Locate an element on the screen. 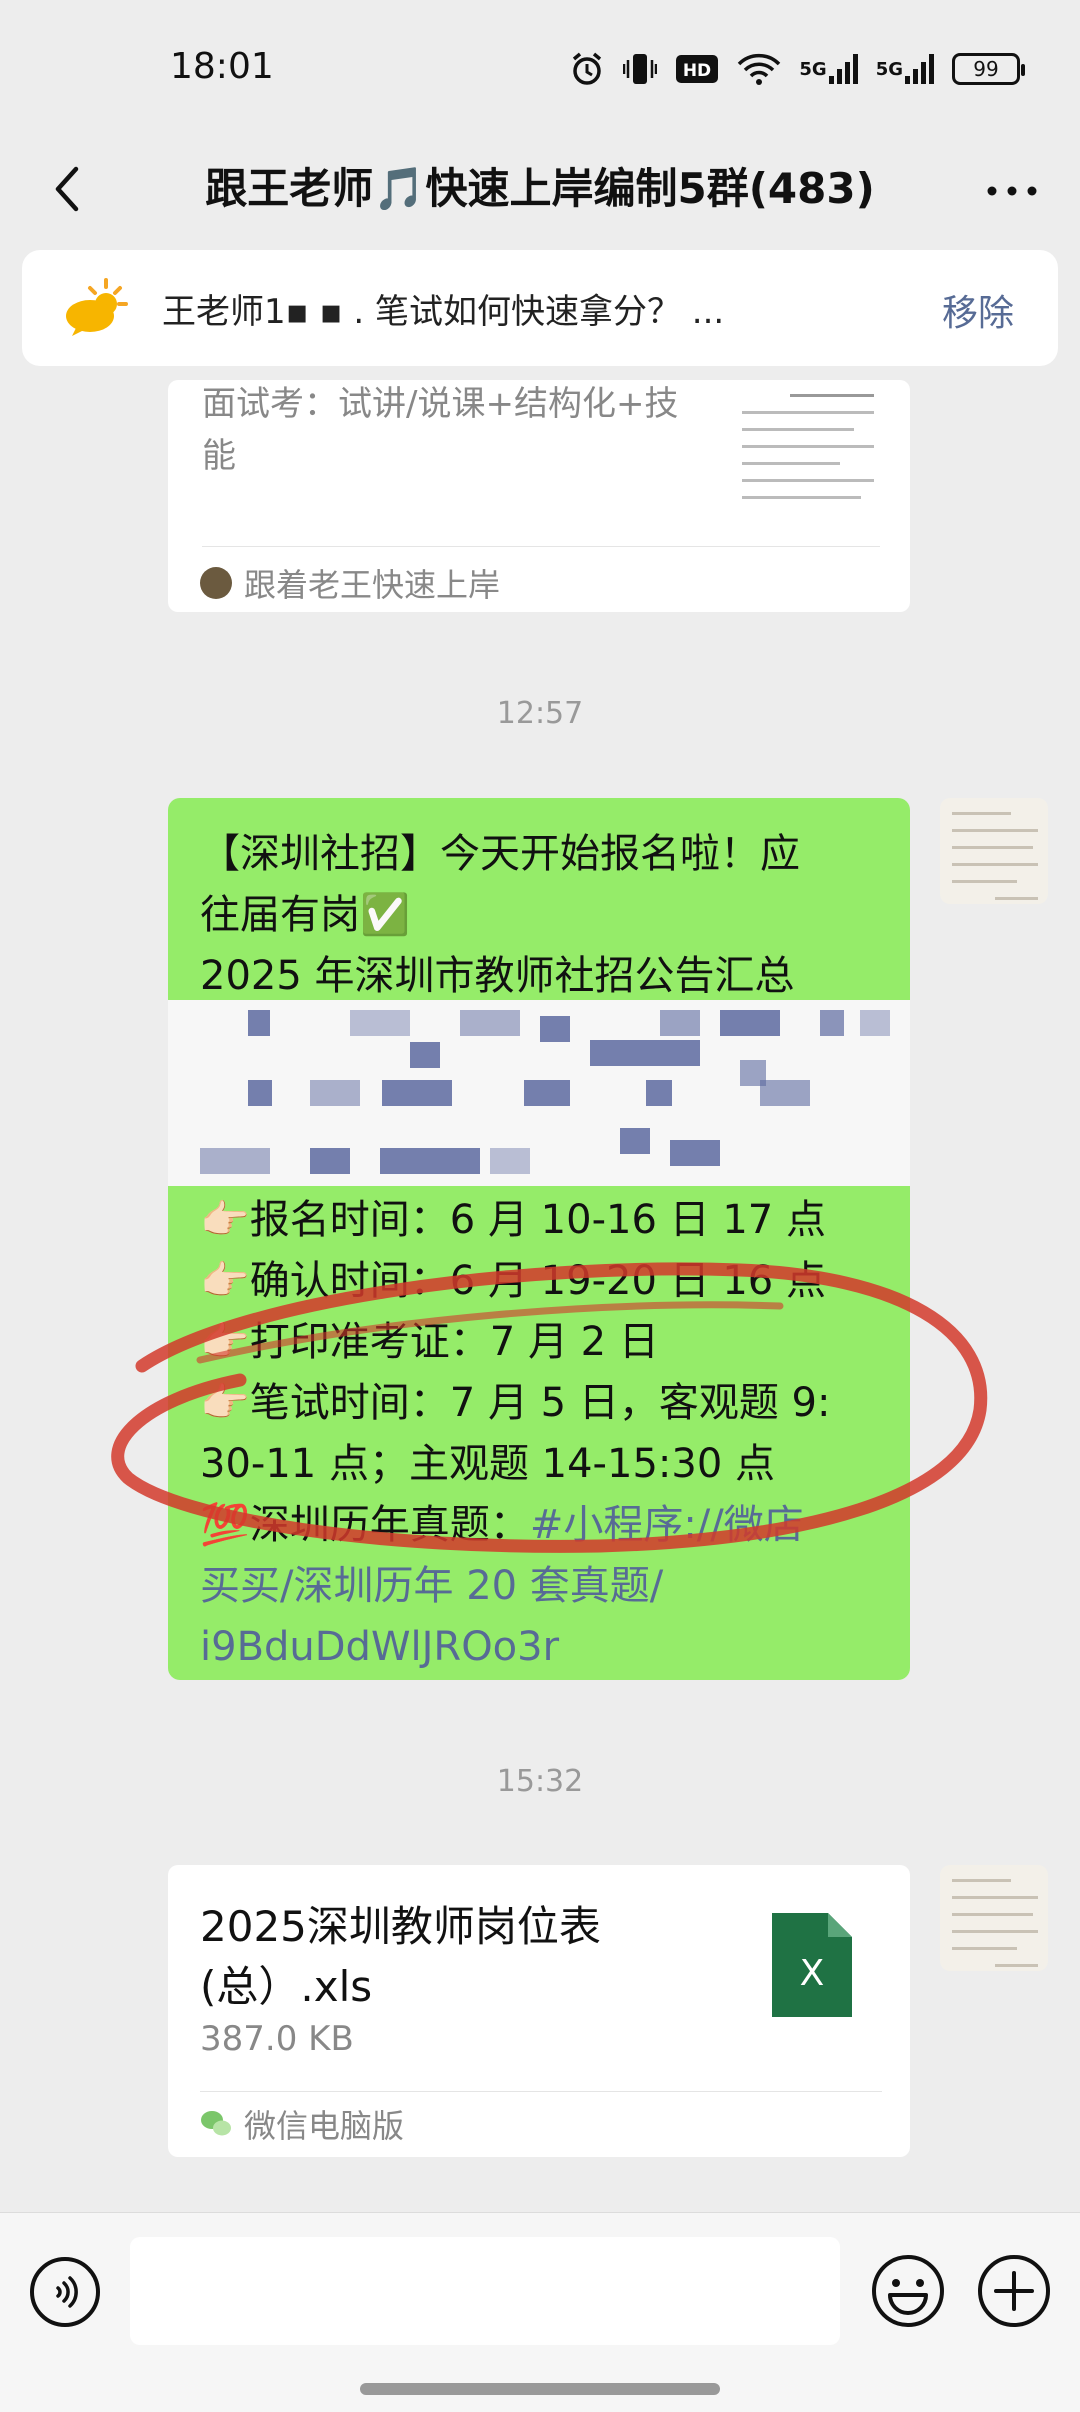  message-line: 30-11 点；主观题 14-15:30 点 is located at coordinates (487, 1464).